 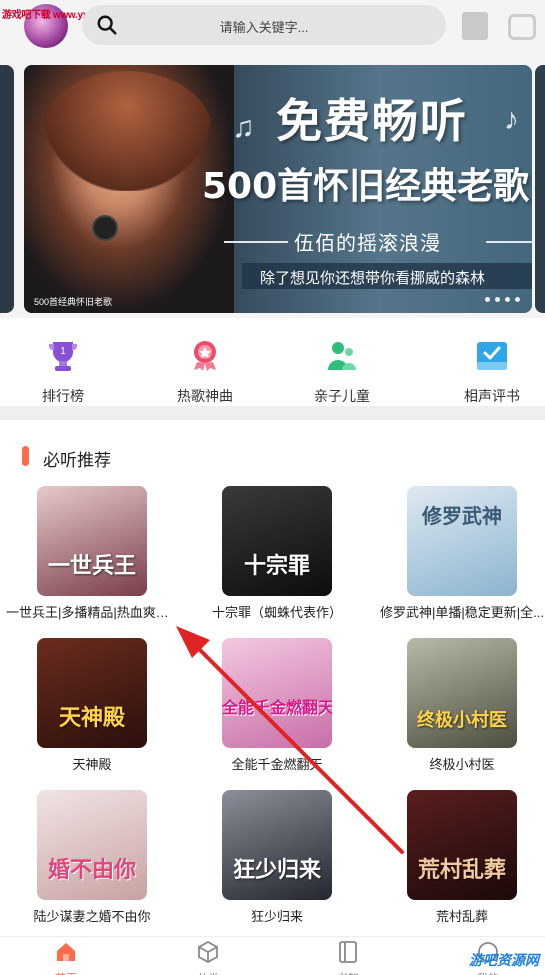 I want to click on trophy-icon: 1, so click(x=63, y=356).